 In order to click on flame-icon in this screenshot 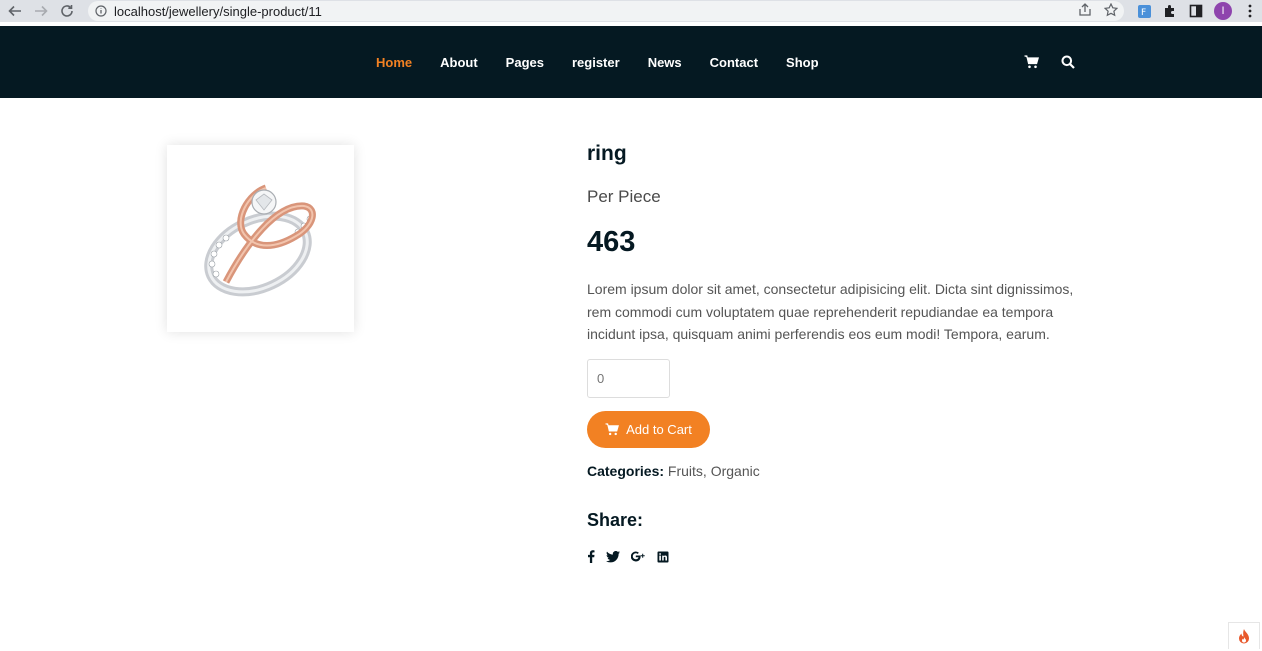, I will do `click(1244, 635)`.